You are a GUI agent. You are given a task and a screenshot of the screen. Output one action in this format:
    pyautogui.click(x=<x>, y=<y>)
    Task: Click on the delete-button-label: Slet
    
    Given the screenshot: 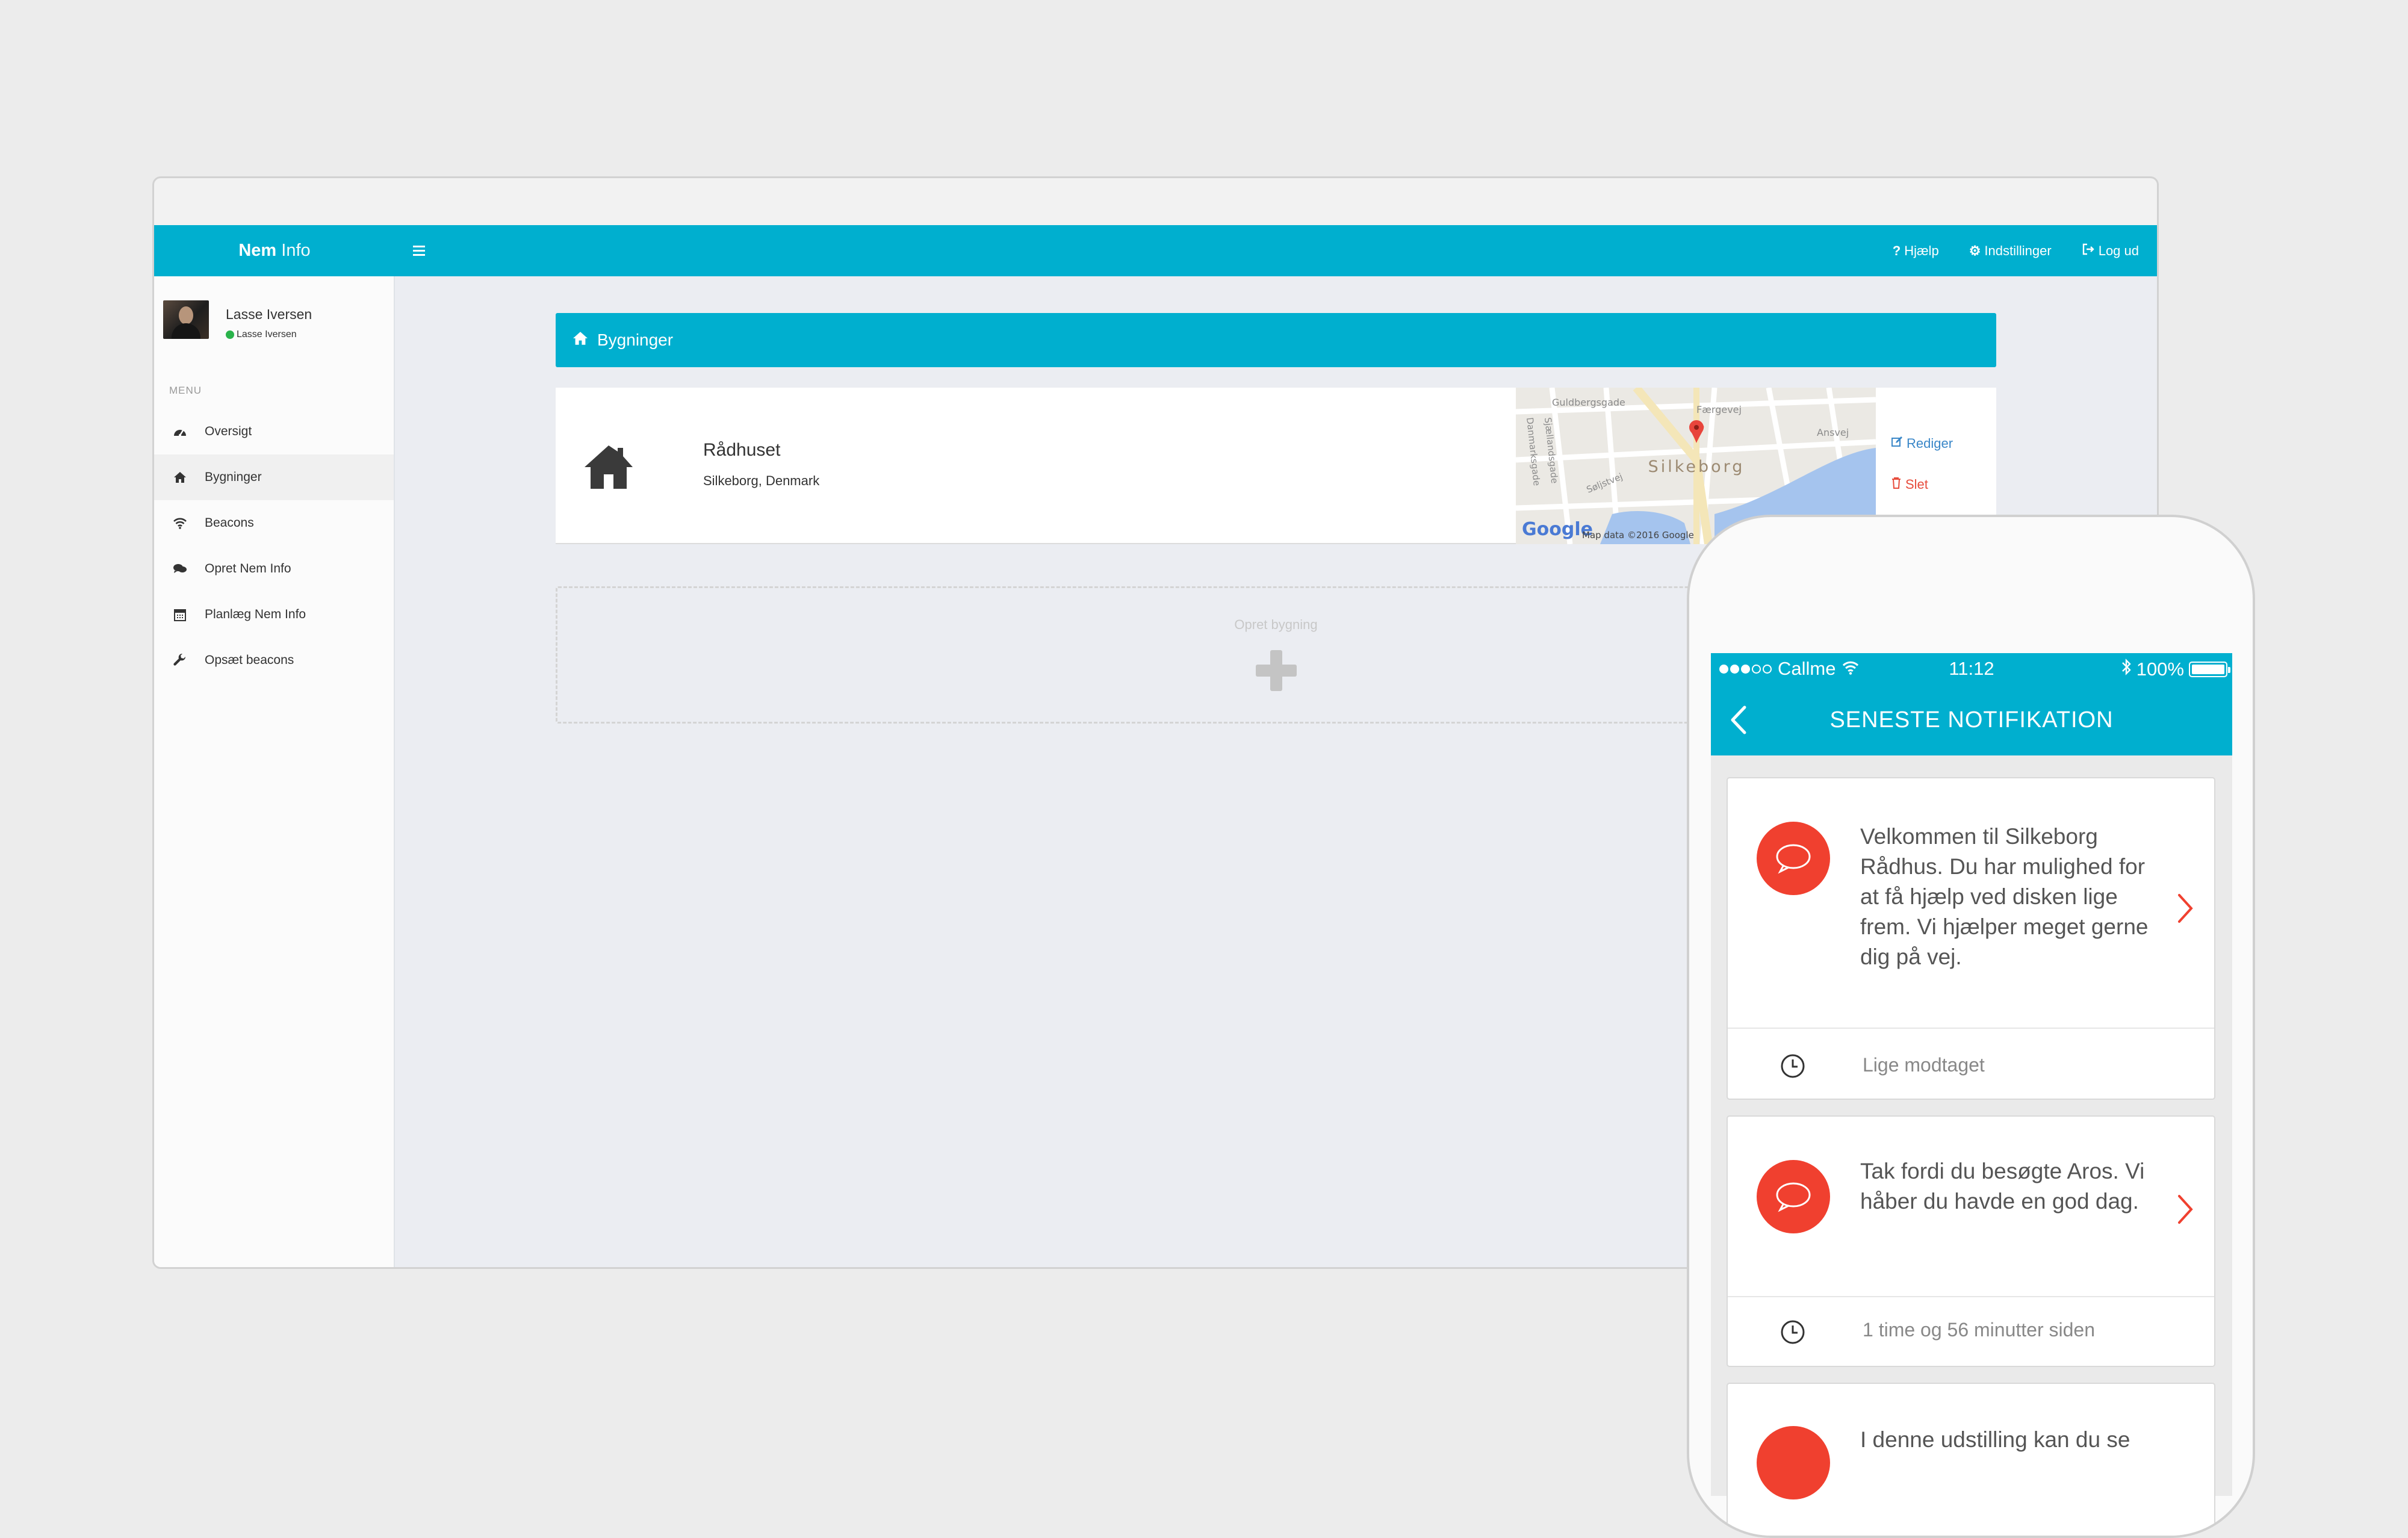 What is the action you would take?
    pyautogui.click(x=1916, y=484)
    